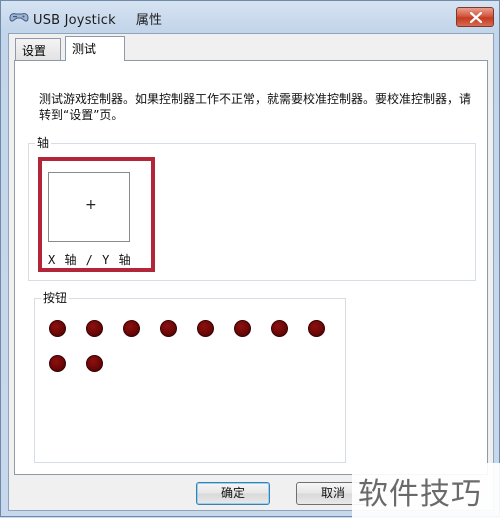 This screenshot has height=518, width=500. Describe the element at coordinates (250, 17) in the screenshot. I see `title-bar: USB Joystick 属性` at that location.